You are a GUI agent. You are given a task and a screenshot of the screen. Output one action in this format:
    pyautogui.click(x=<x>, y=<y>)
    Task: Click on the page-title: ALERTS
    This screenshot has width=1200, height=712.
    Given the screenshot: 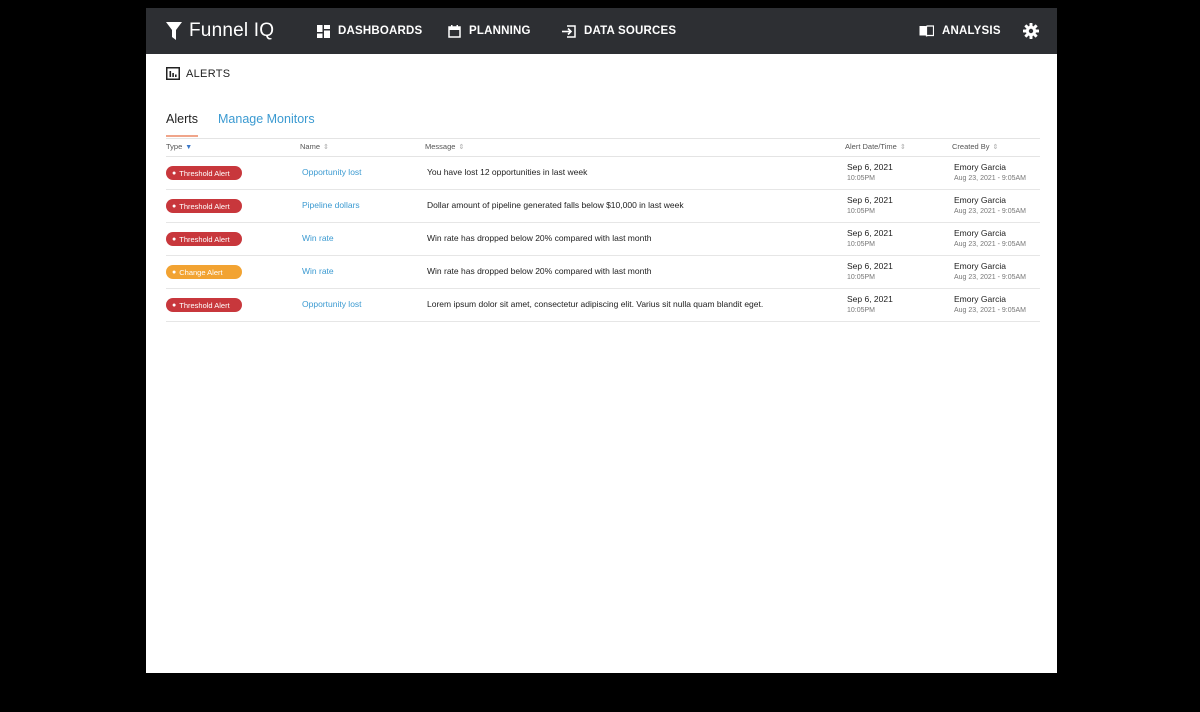 What is the action you would take?
    pyautogui.click(x=208, y=73)
    